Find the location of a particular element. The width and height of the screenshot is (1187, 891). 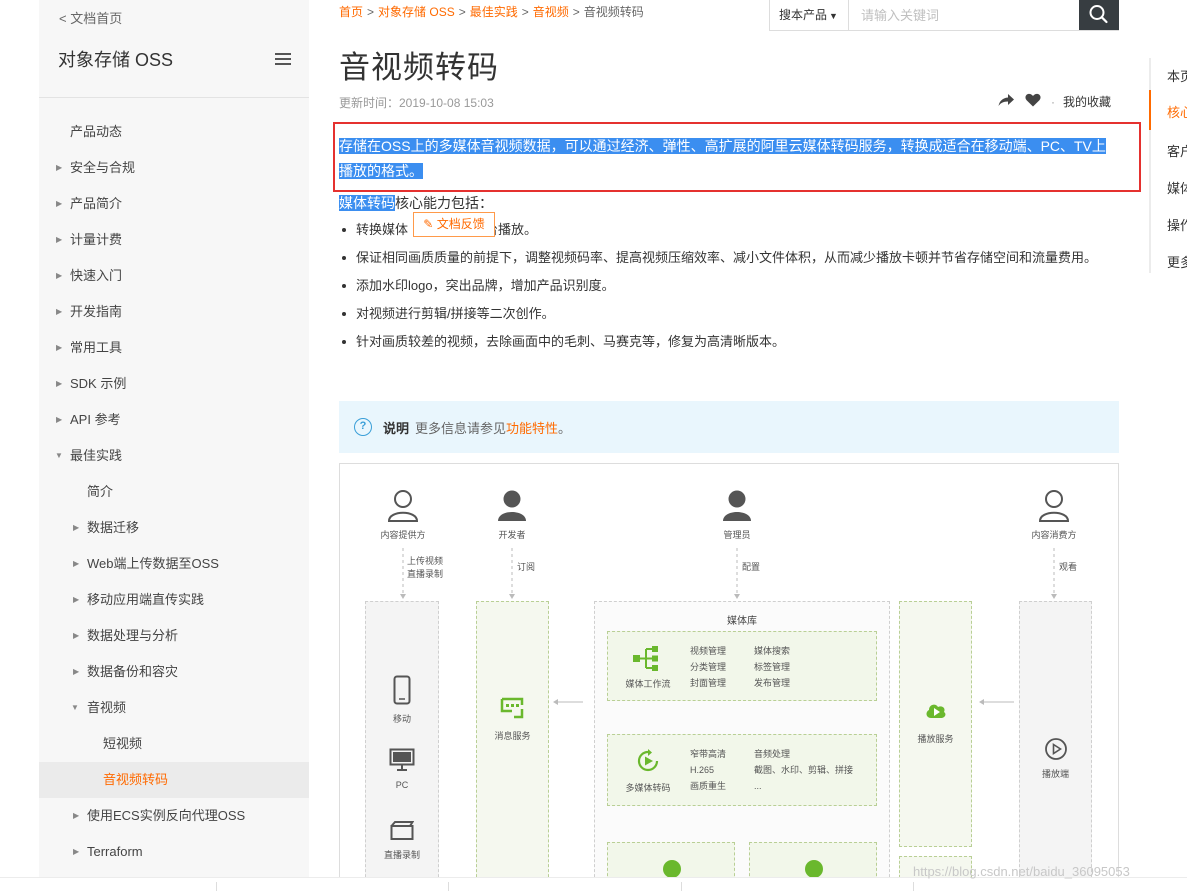

sidebar-item: 产品动态 is located at coordinates (174, 132).